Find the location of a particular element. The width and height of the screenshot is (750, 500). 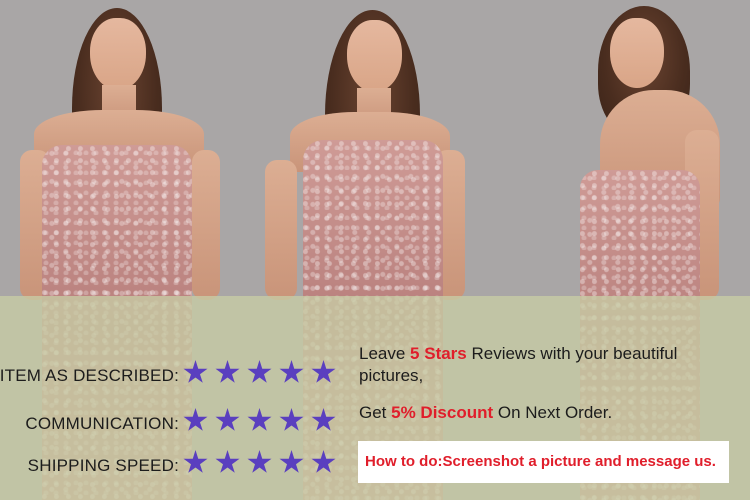

rating-row-communication: COMMUNICATION: is located at coordinates (172, 423).